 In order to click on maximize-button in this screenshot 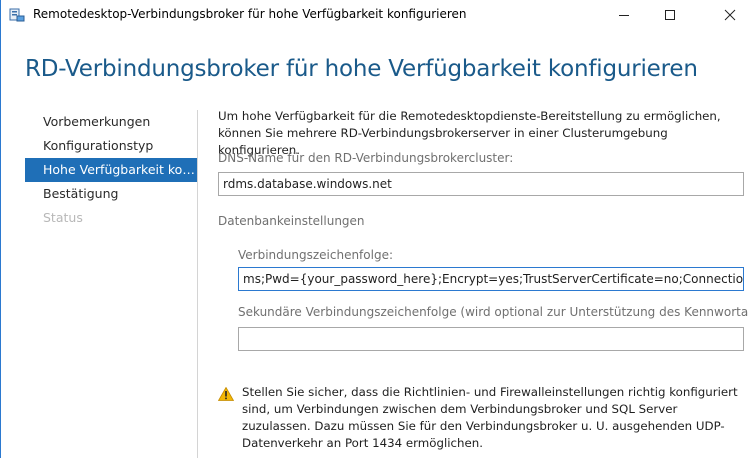, I will do `click(670, 15)`.